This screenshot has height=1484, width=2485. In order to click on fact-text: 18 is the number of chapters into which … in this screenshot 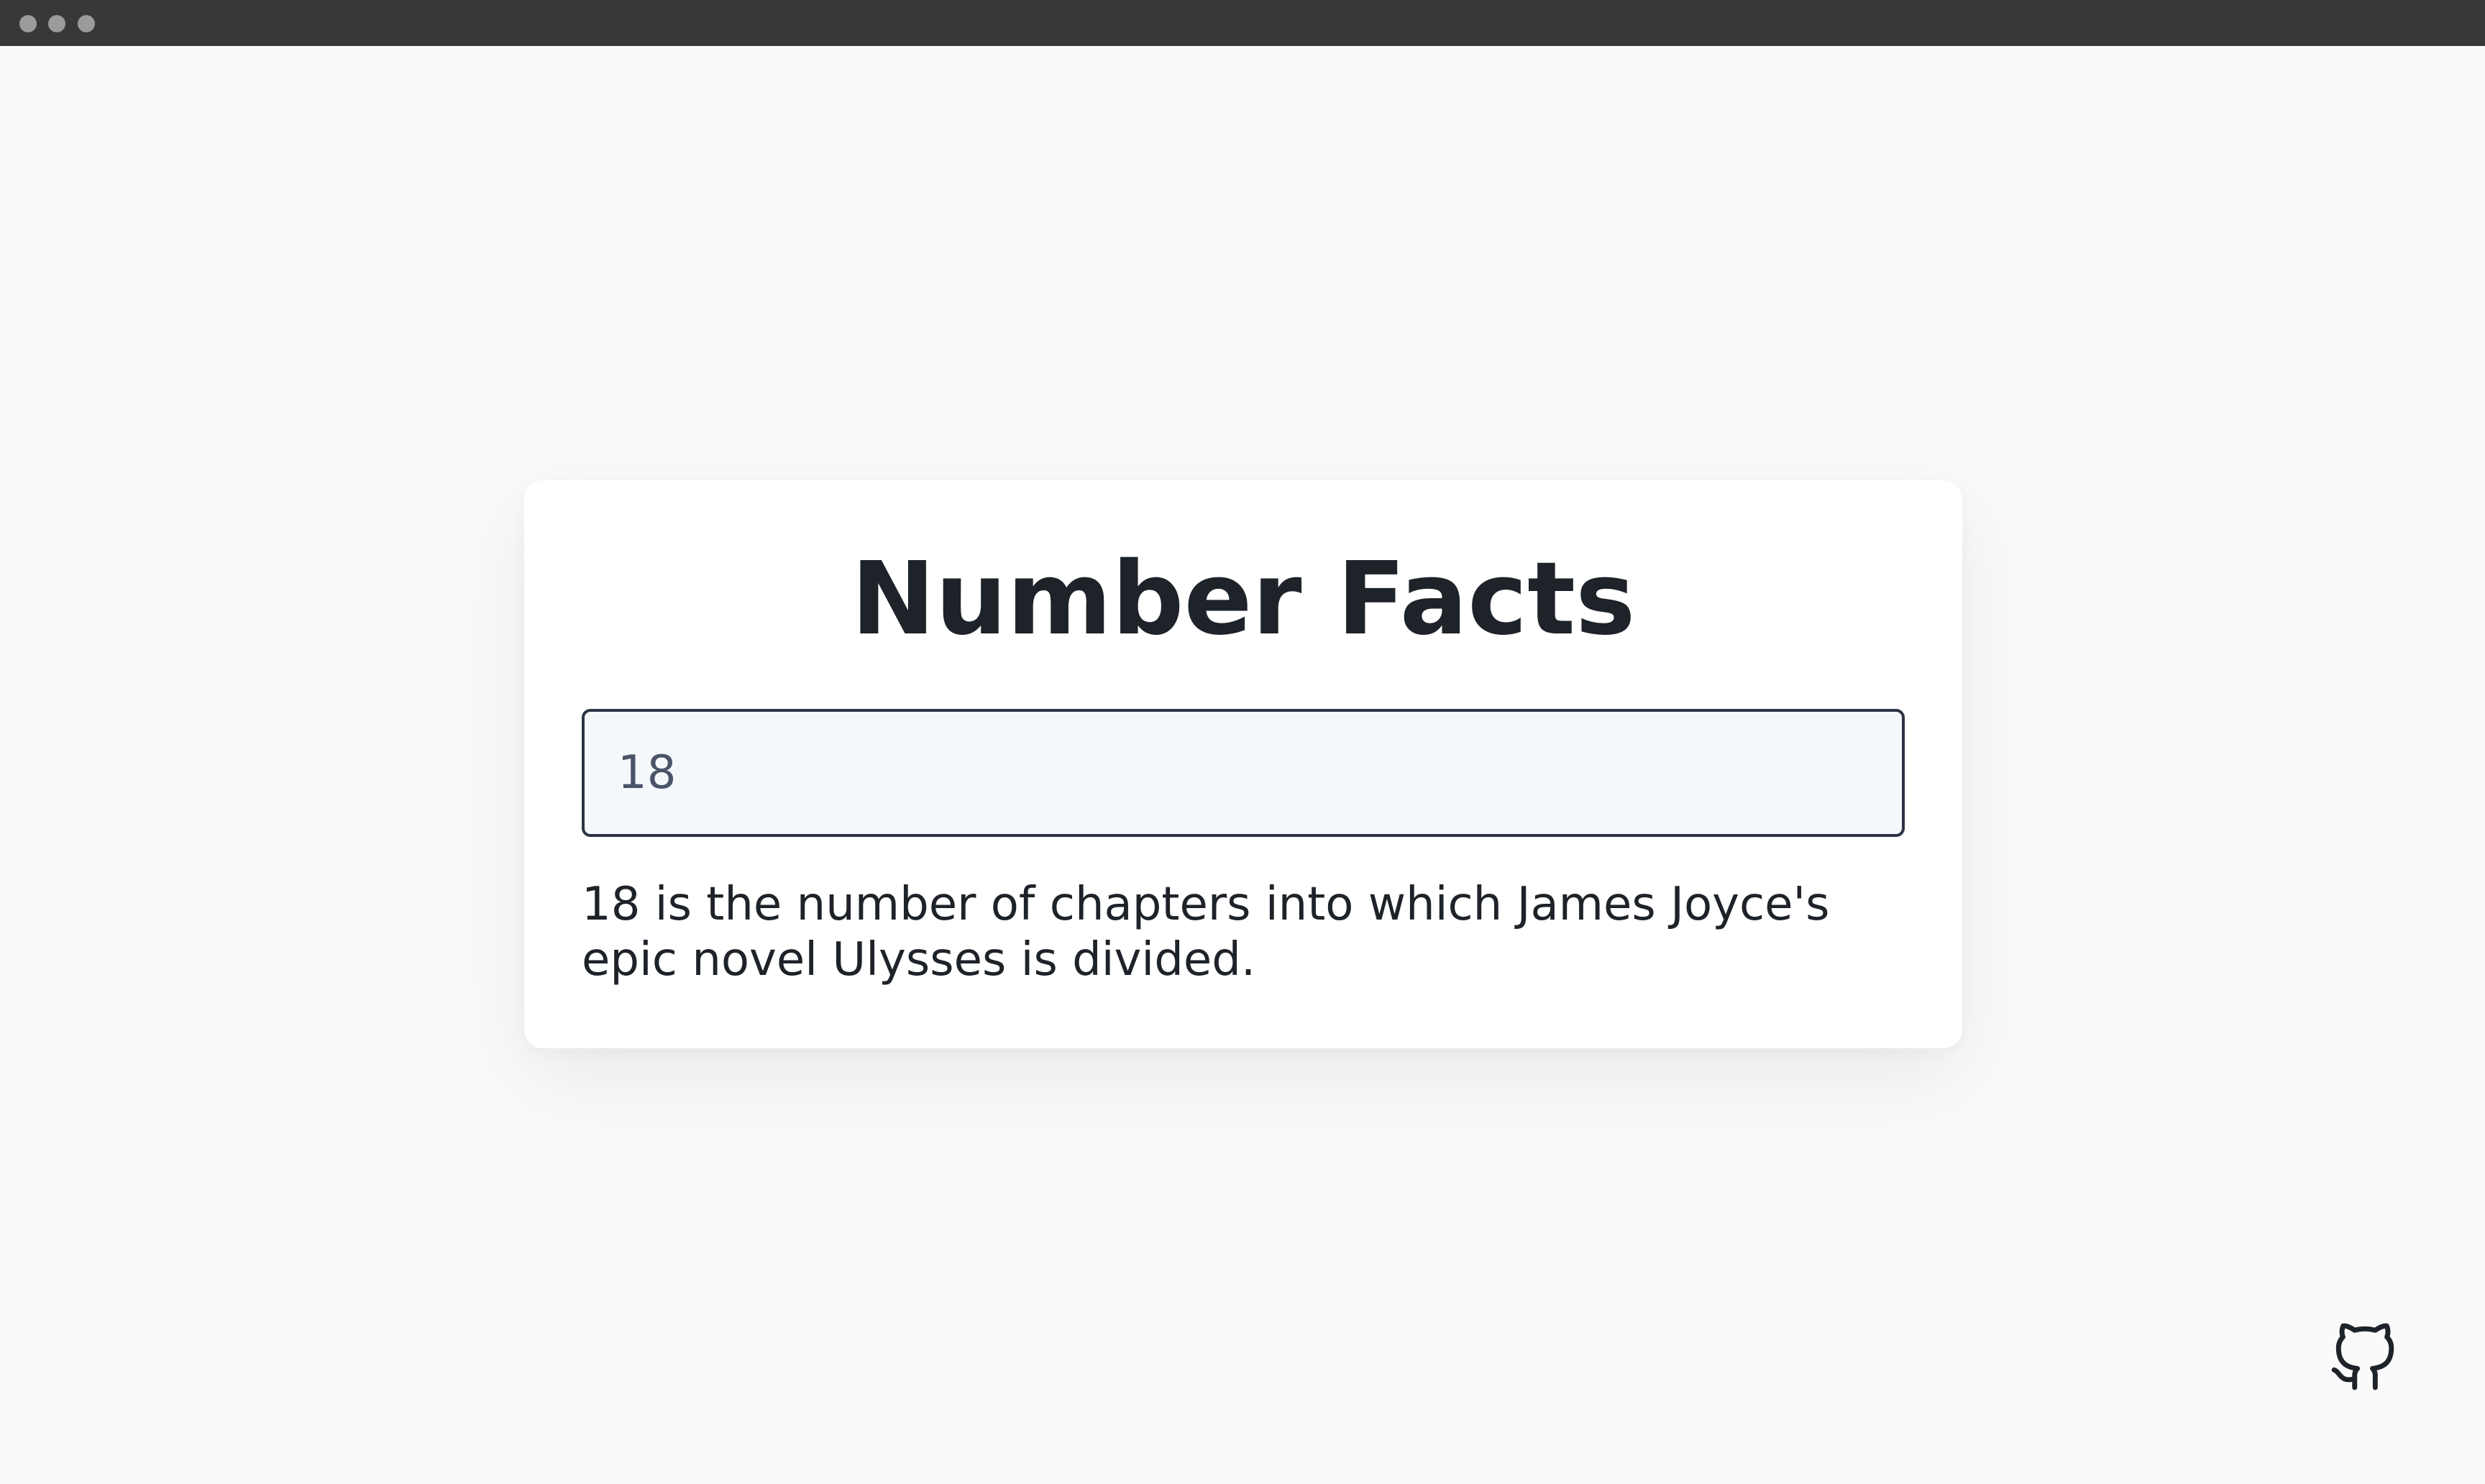, I will do `click(1206, 932)`.